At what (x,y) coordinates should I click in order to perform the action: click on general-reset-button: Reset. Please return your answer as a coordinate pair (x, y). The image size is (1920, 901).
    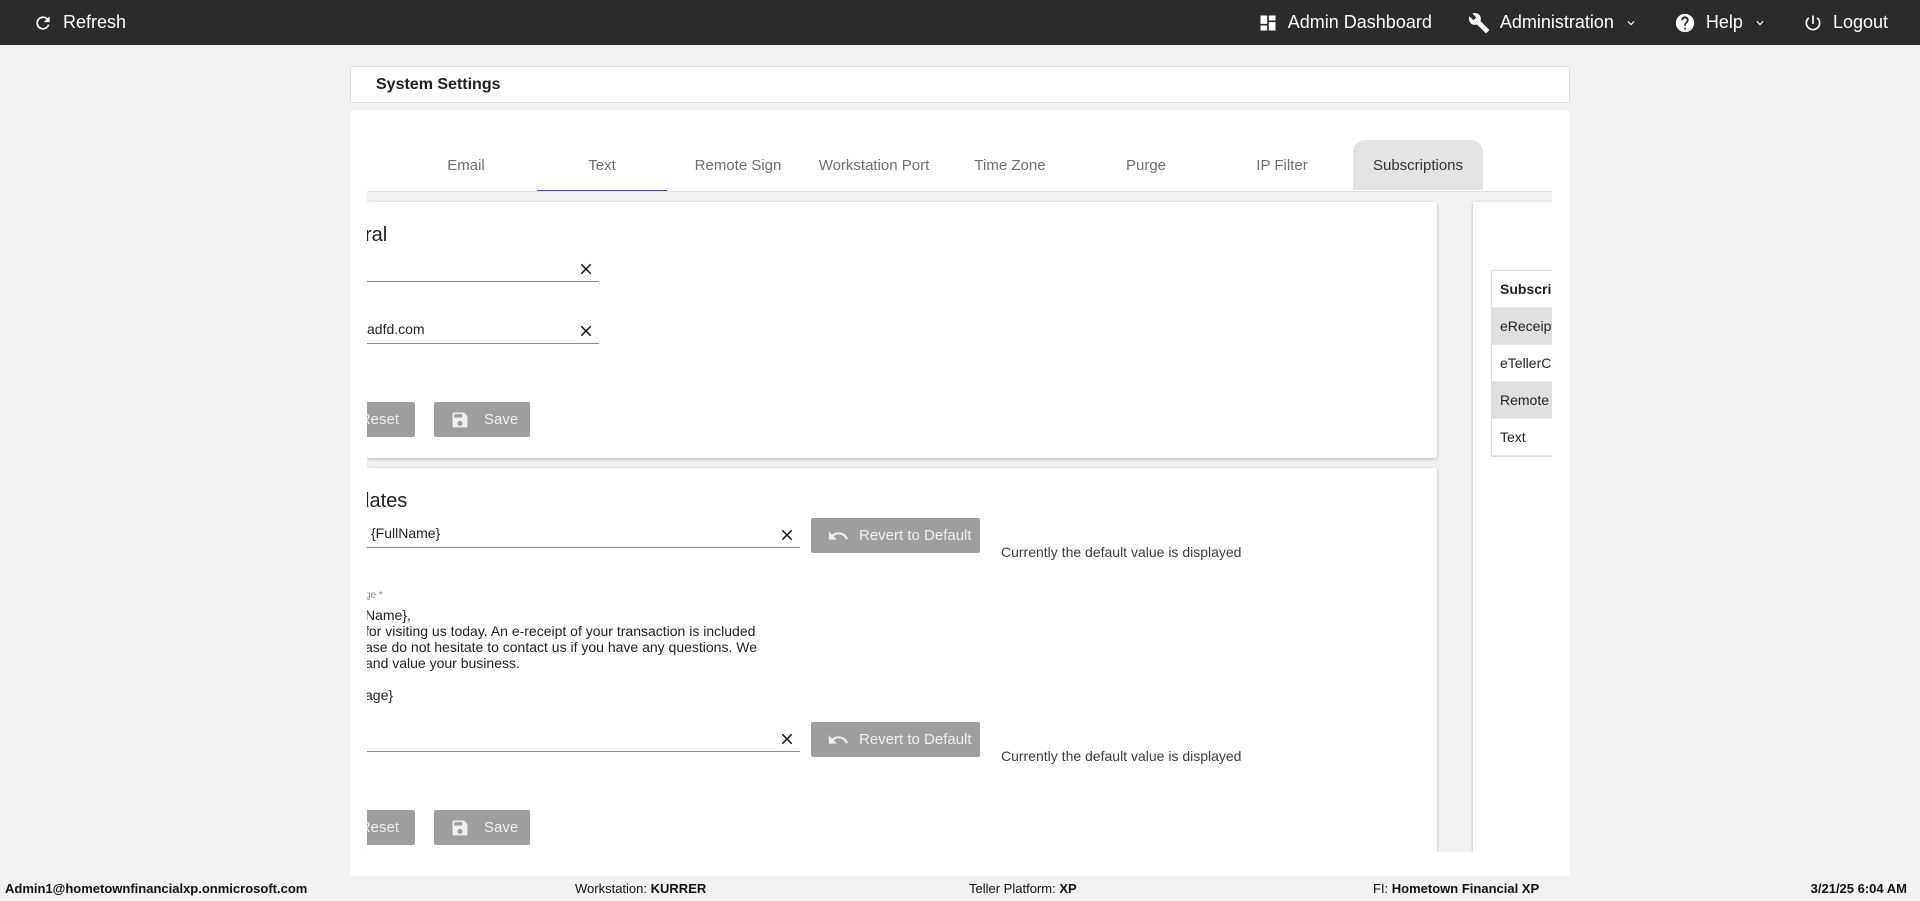
    Looking at the image, I should click on (391, 419).